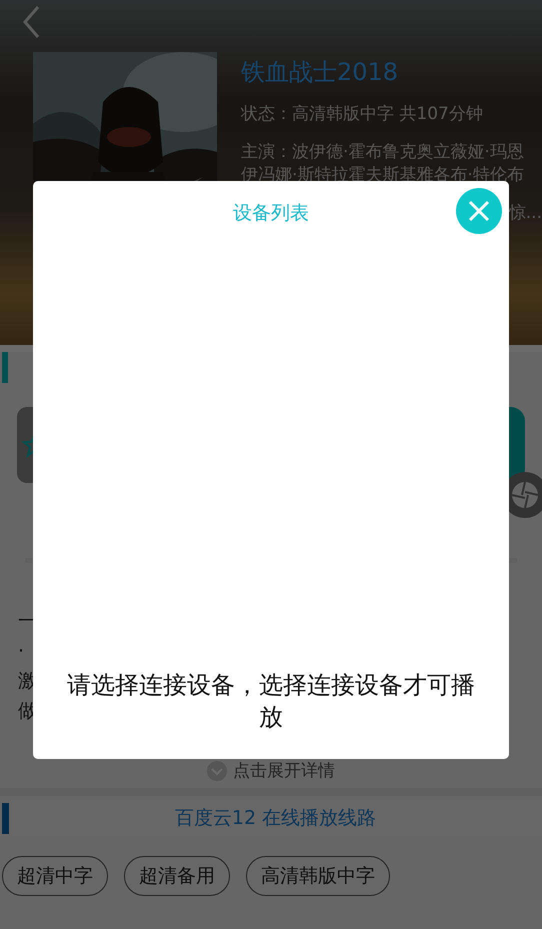  What do you see at coordinates (55, 876) in the screenshot?
I see `source-chip: 超清中字` at bounding box center [55, 876].